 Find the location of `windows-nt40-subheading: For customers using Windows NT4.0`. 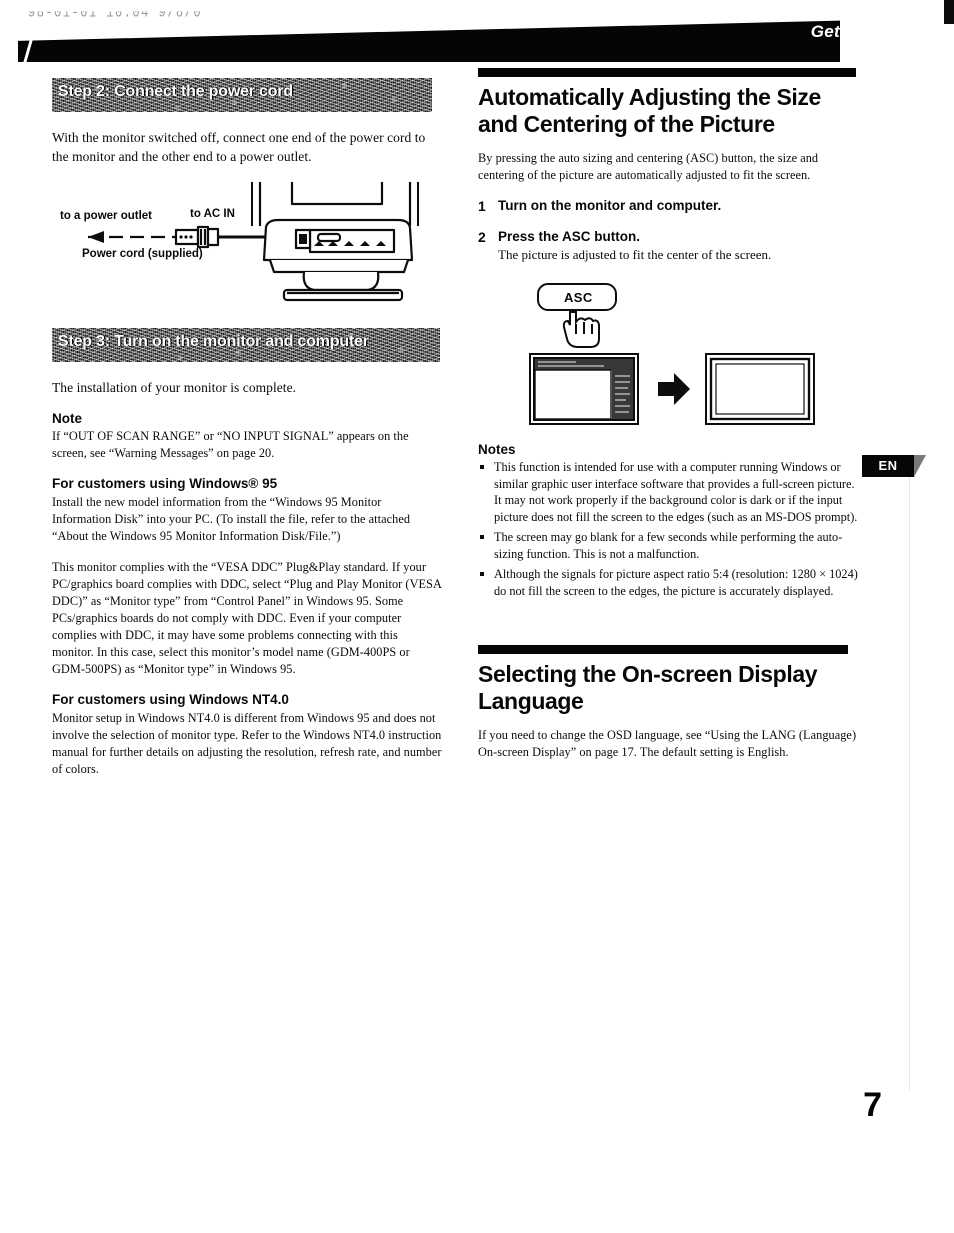

windows-nt40-subheading: For customers using Windows NT4.0 is located at coordinates (170, 699).